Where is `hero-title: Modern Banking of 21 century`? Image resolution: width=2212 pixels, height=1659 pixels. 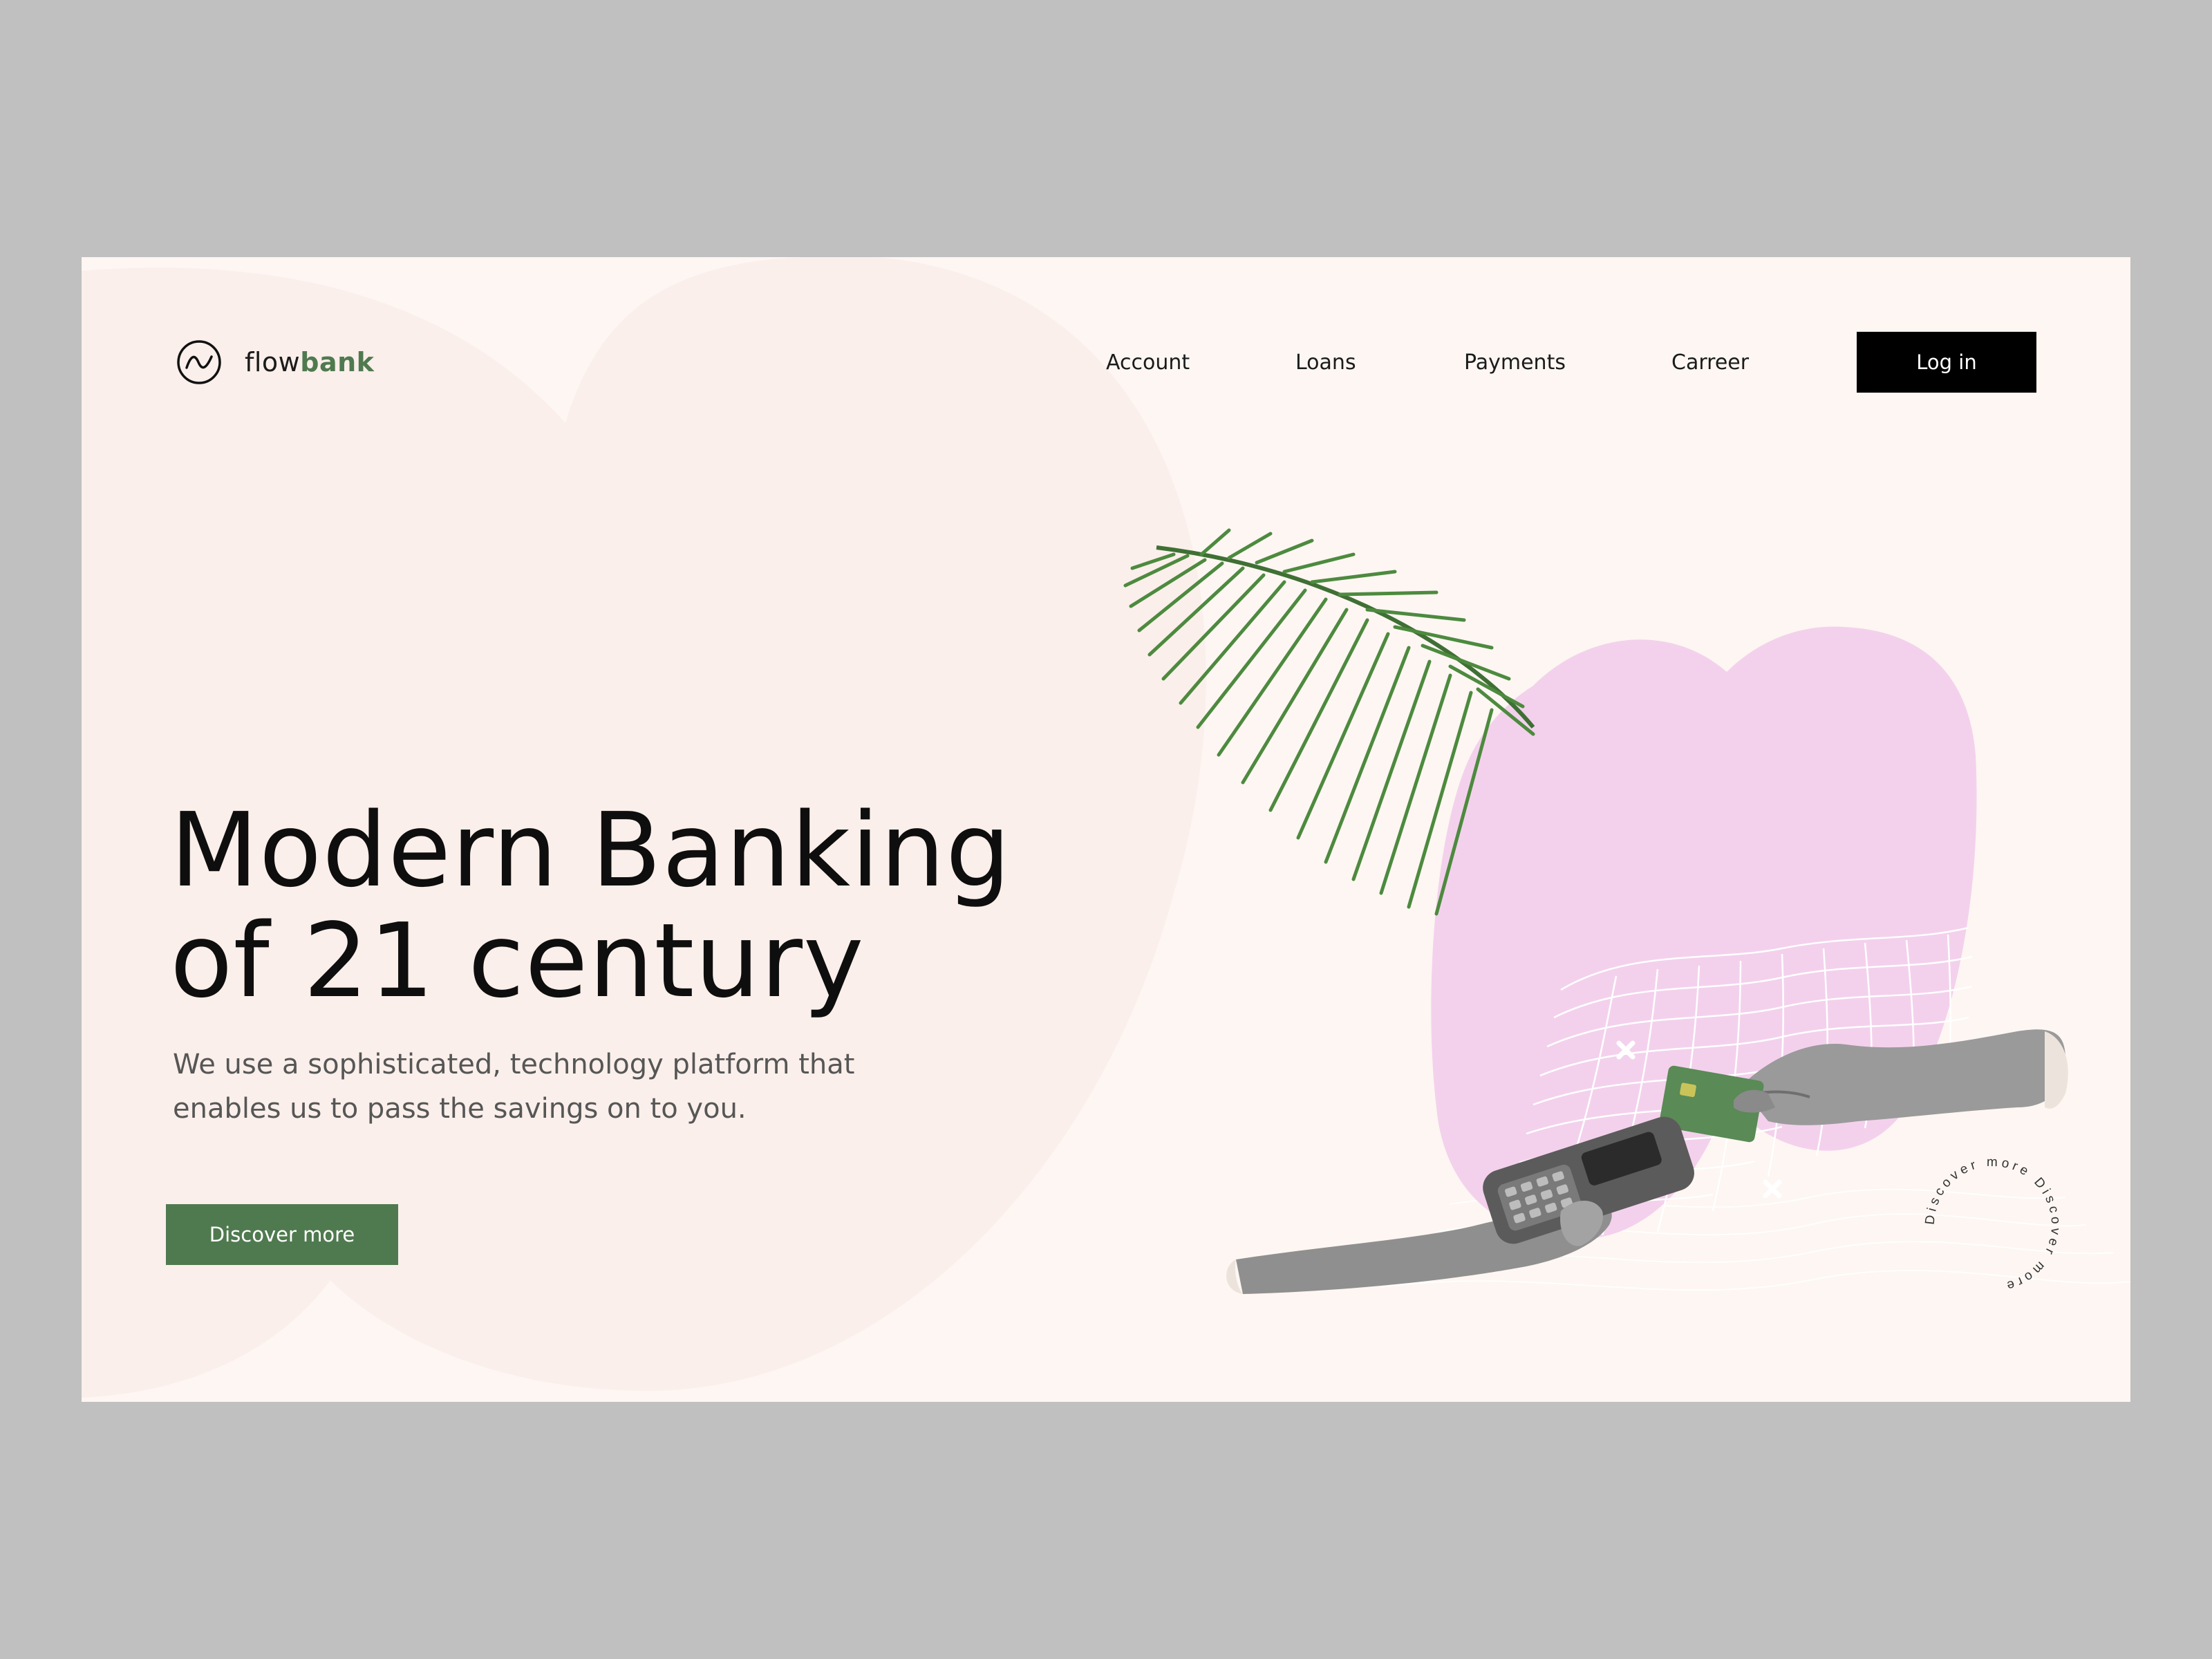
hero-title: Modern Banking of 21 century is located at coordinates (661, 906).